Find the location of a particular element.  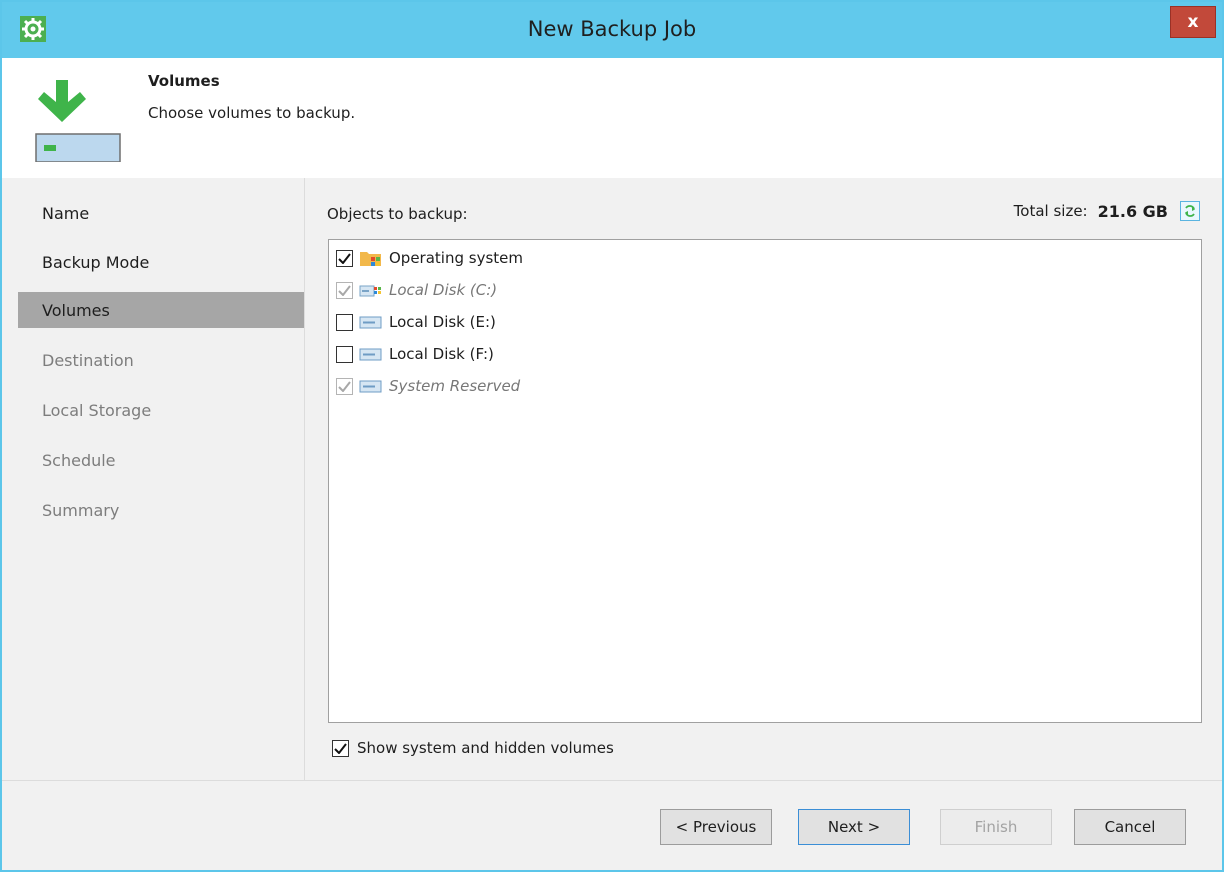

total-size: Total size: 21.6 GB is located at coordinates (1107, 211).